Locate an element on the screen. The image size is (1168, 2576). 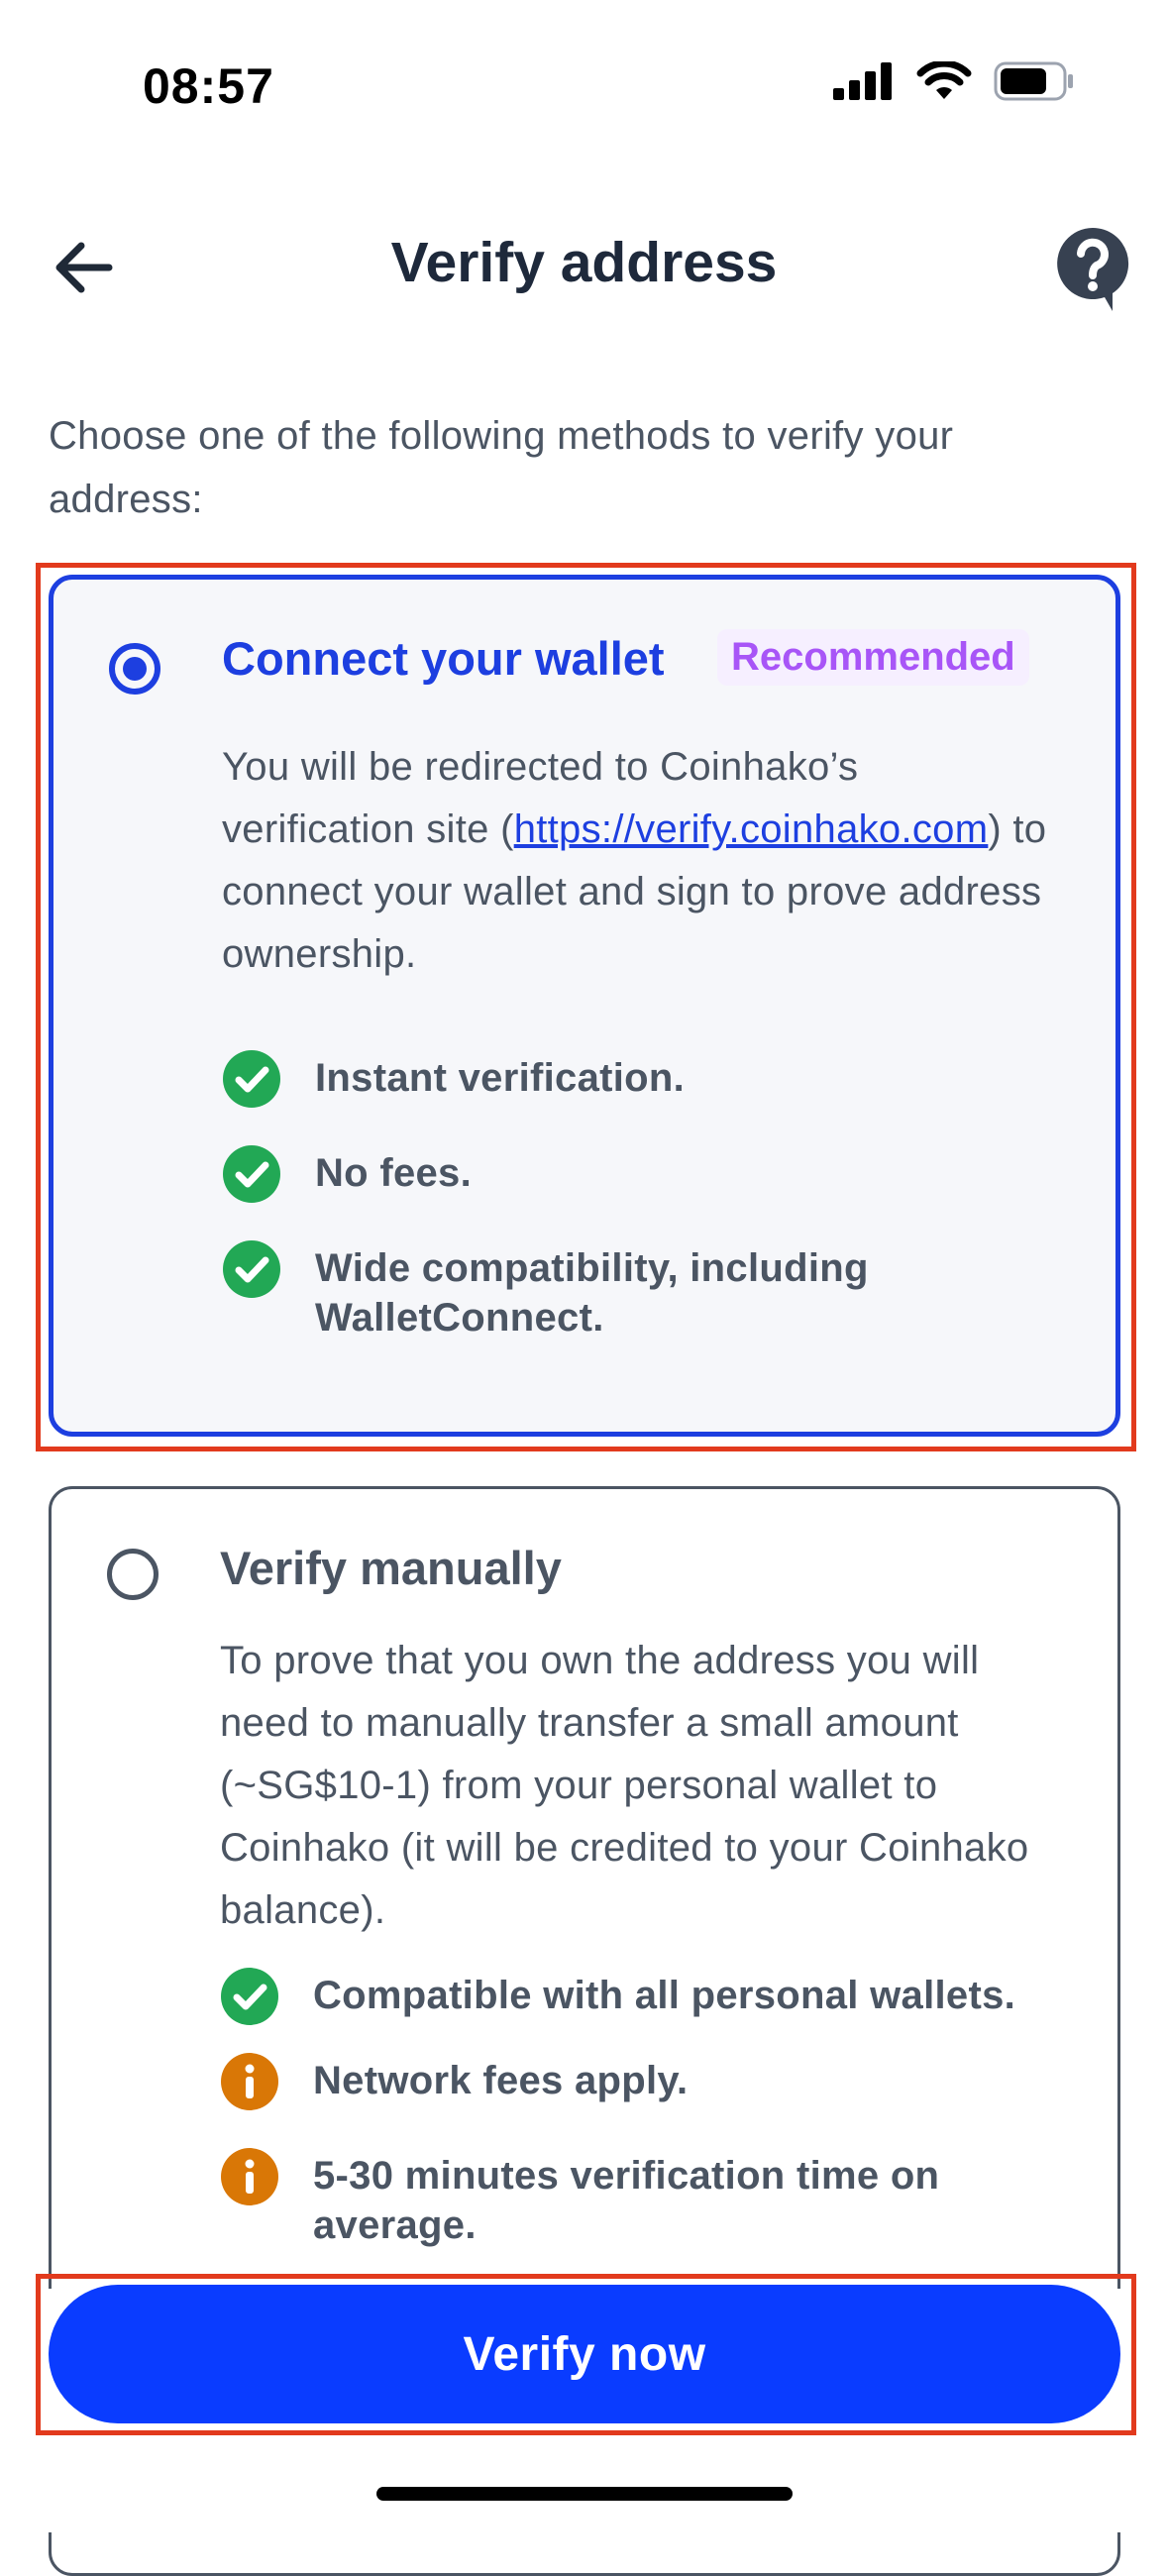
feature-item: Compatible with all personal wallets. is located at coordinates (646, 1996).